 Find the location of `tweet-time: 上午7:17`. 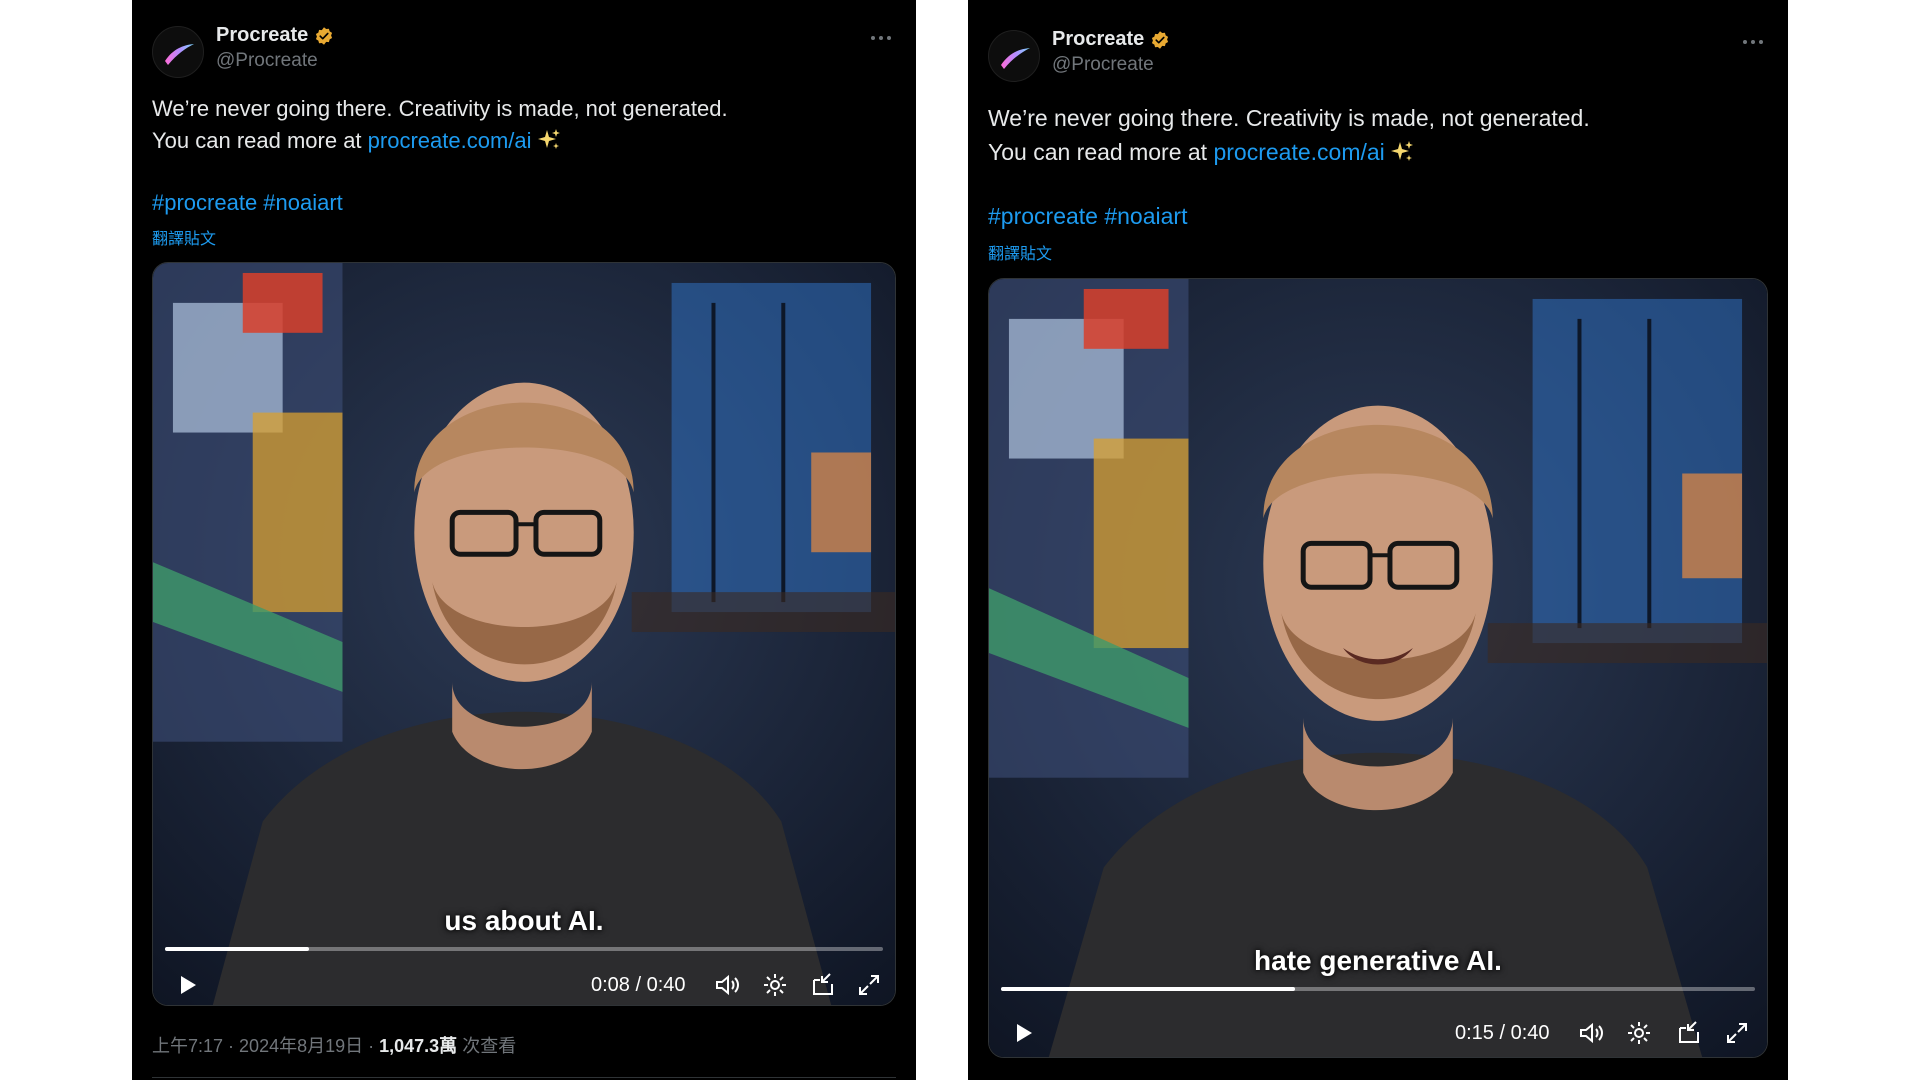

tweet-time: 上午7:17 is located at coordinates (187, 1046).